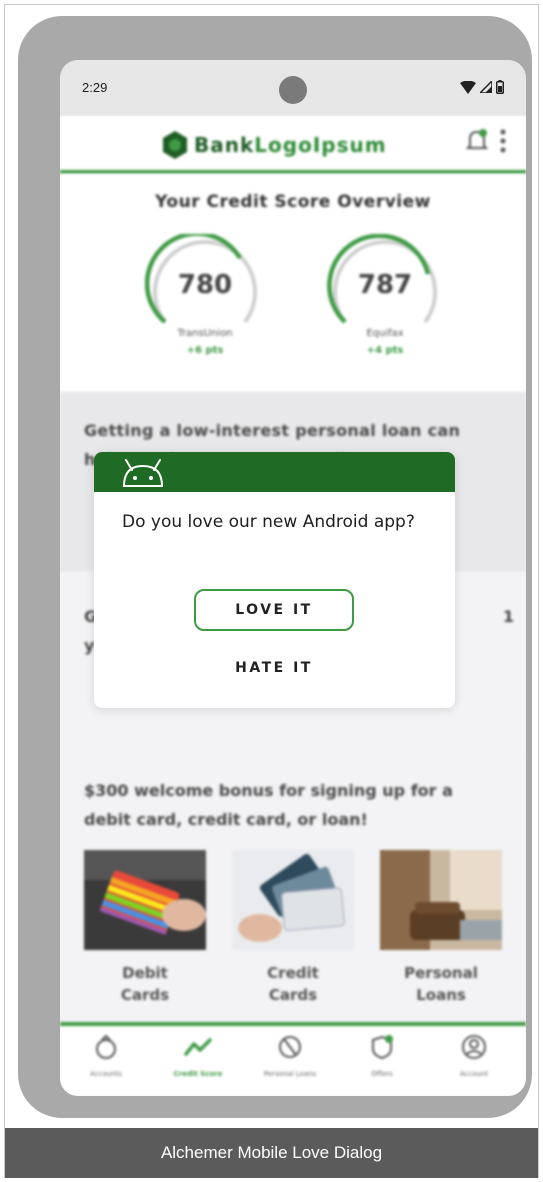 This screenshot has height=1182, width=543. What do you see at coordinates (198, 1074) in the screenshot?
I see `nav-label: Credit Score` at bounding box center [198, 1074].